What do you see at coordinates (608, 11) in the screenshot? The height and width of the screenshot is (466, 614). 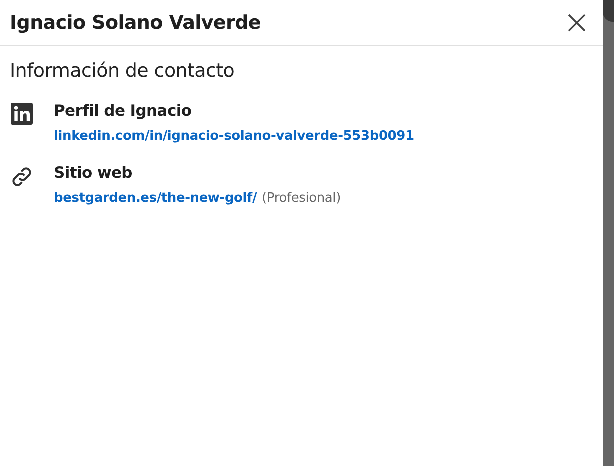 I see `backdrop-header` at bounding box center [608, 11].